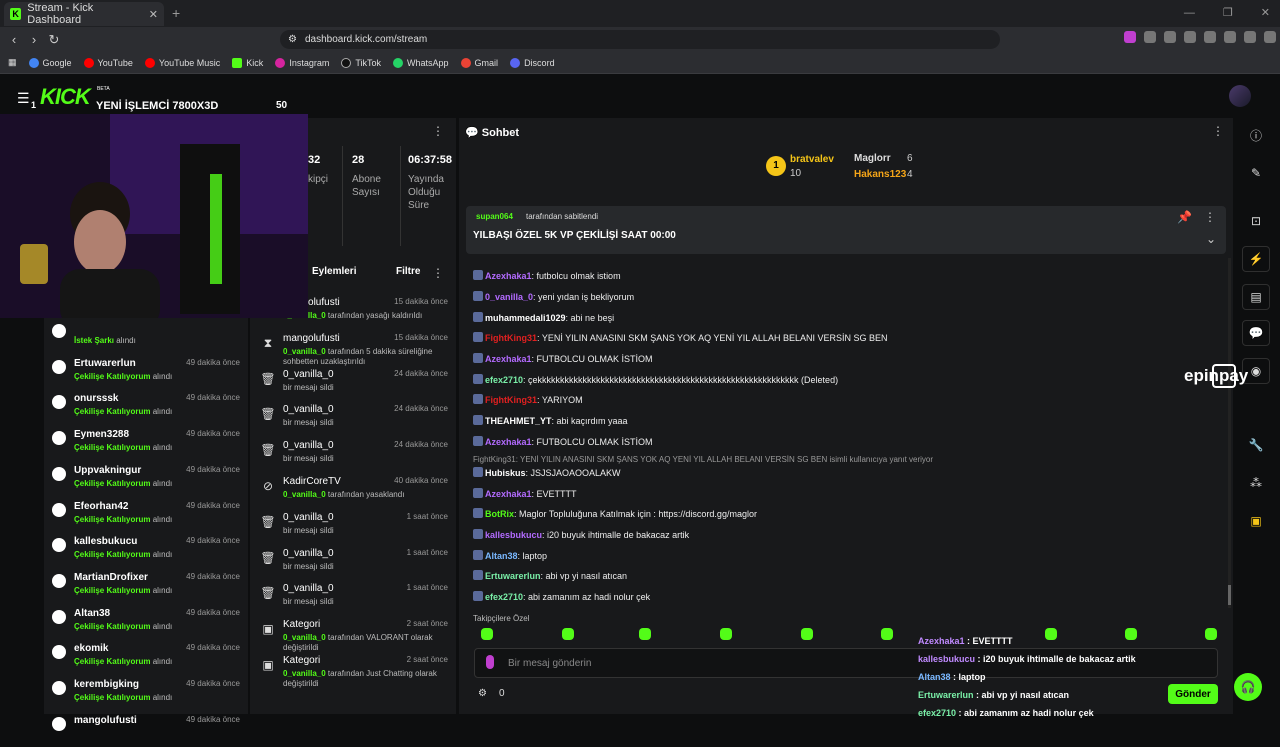 Image resolution: width=1280 pixels, height=747 pixels. What do you see at coordinates (1256, 135) in the screenshot?
I see `info-icon: ⓘ` at bounding box center [1256, 135].